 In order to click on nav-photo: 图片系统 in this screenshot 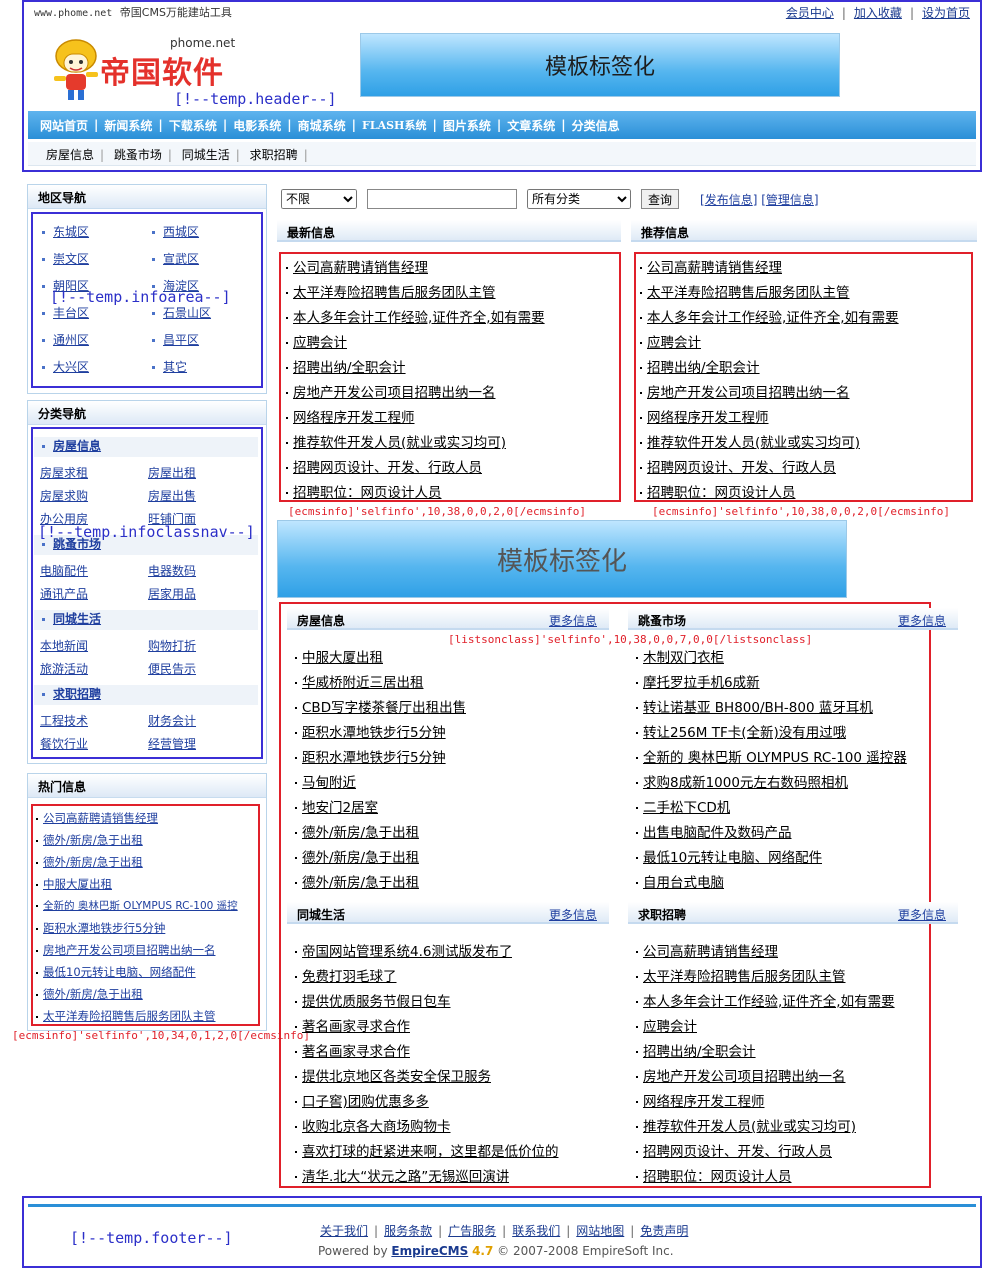, I will do `click(467, 125)`.